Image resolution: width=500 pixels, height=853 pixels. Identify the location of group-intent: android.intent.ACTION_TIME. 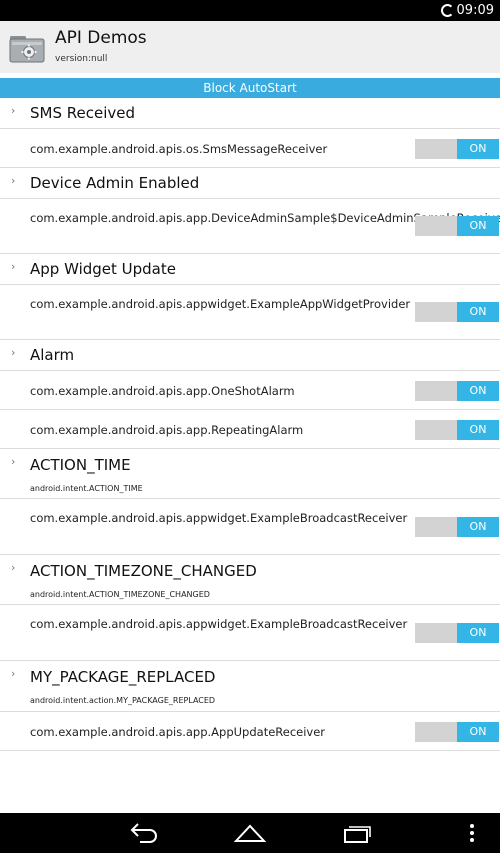
(86, 488).